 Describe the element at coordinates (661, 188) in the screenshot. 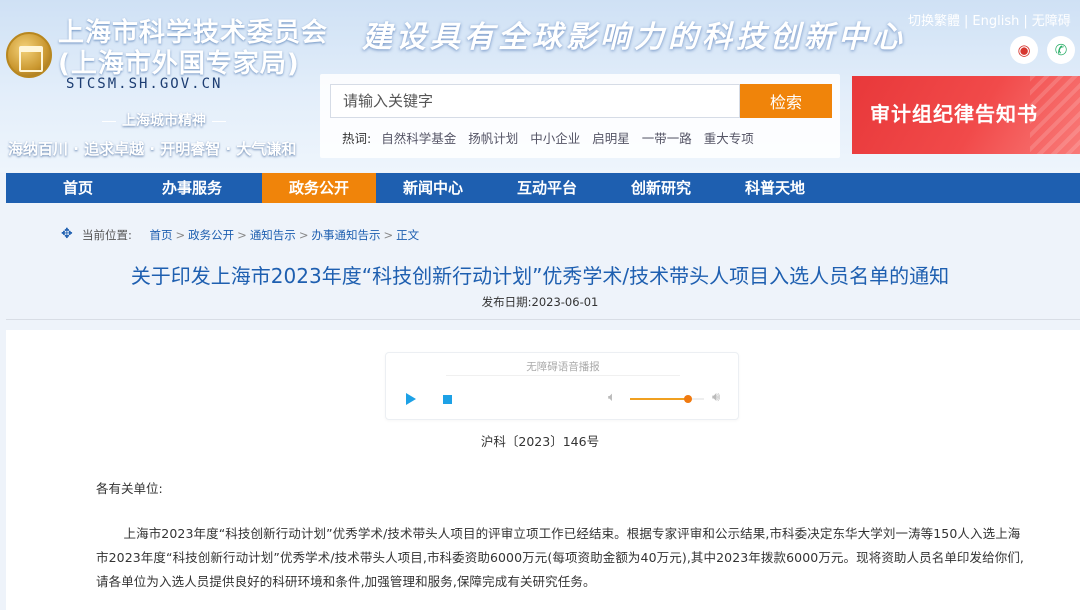

I see `nav-innovation-research: 创新研究` at that location.